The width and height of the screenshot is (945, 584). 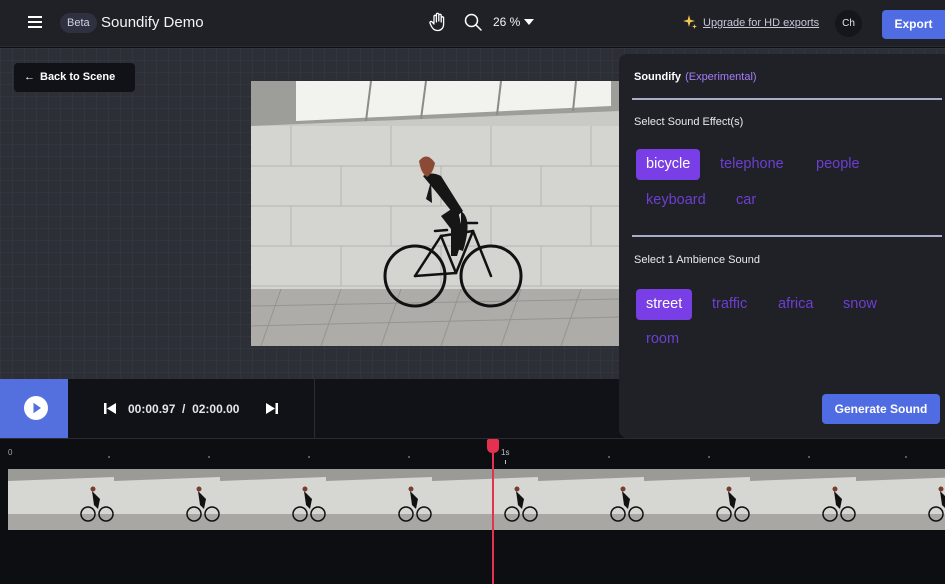 I want to click on sound-effects-label: Select Sound Effect(s), so click(x=689, y=122).